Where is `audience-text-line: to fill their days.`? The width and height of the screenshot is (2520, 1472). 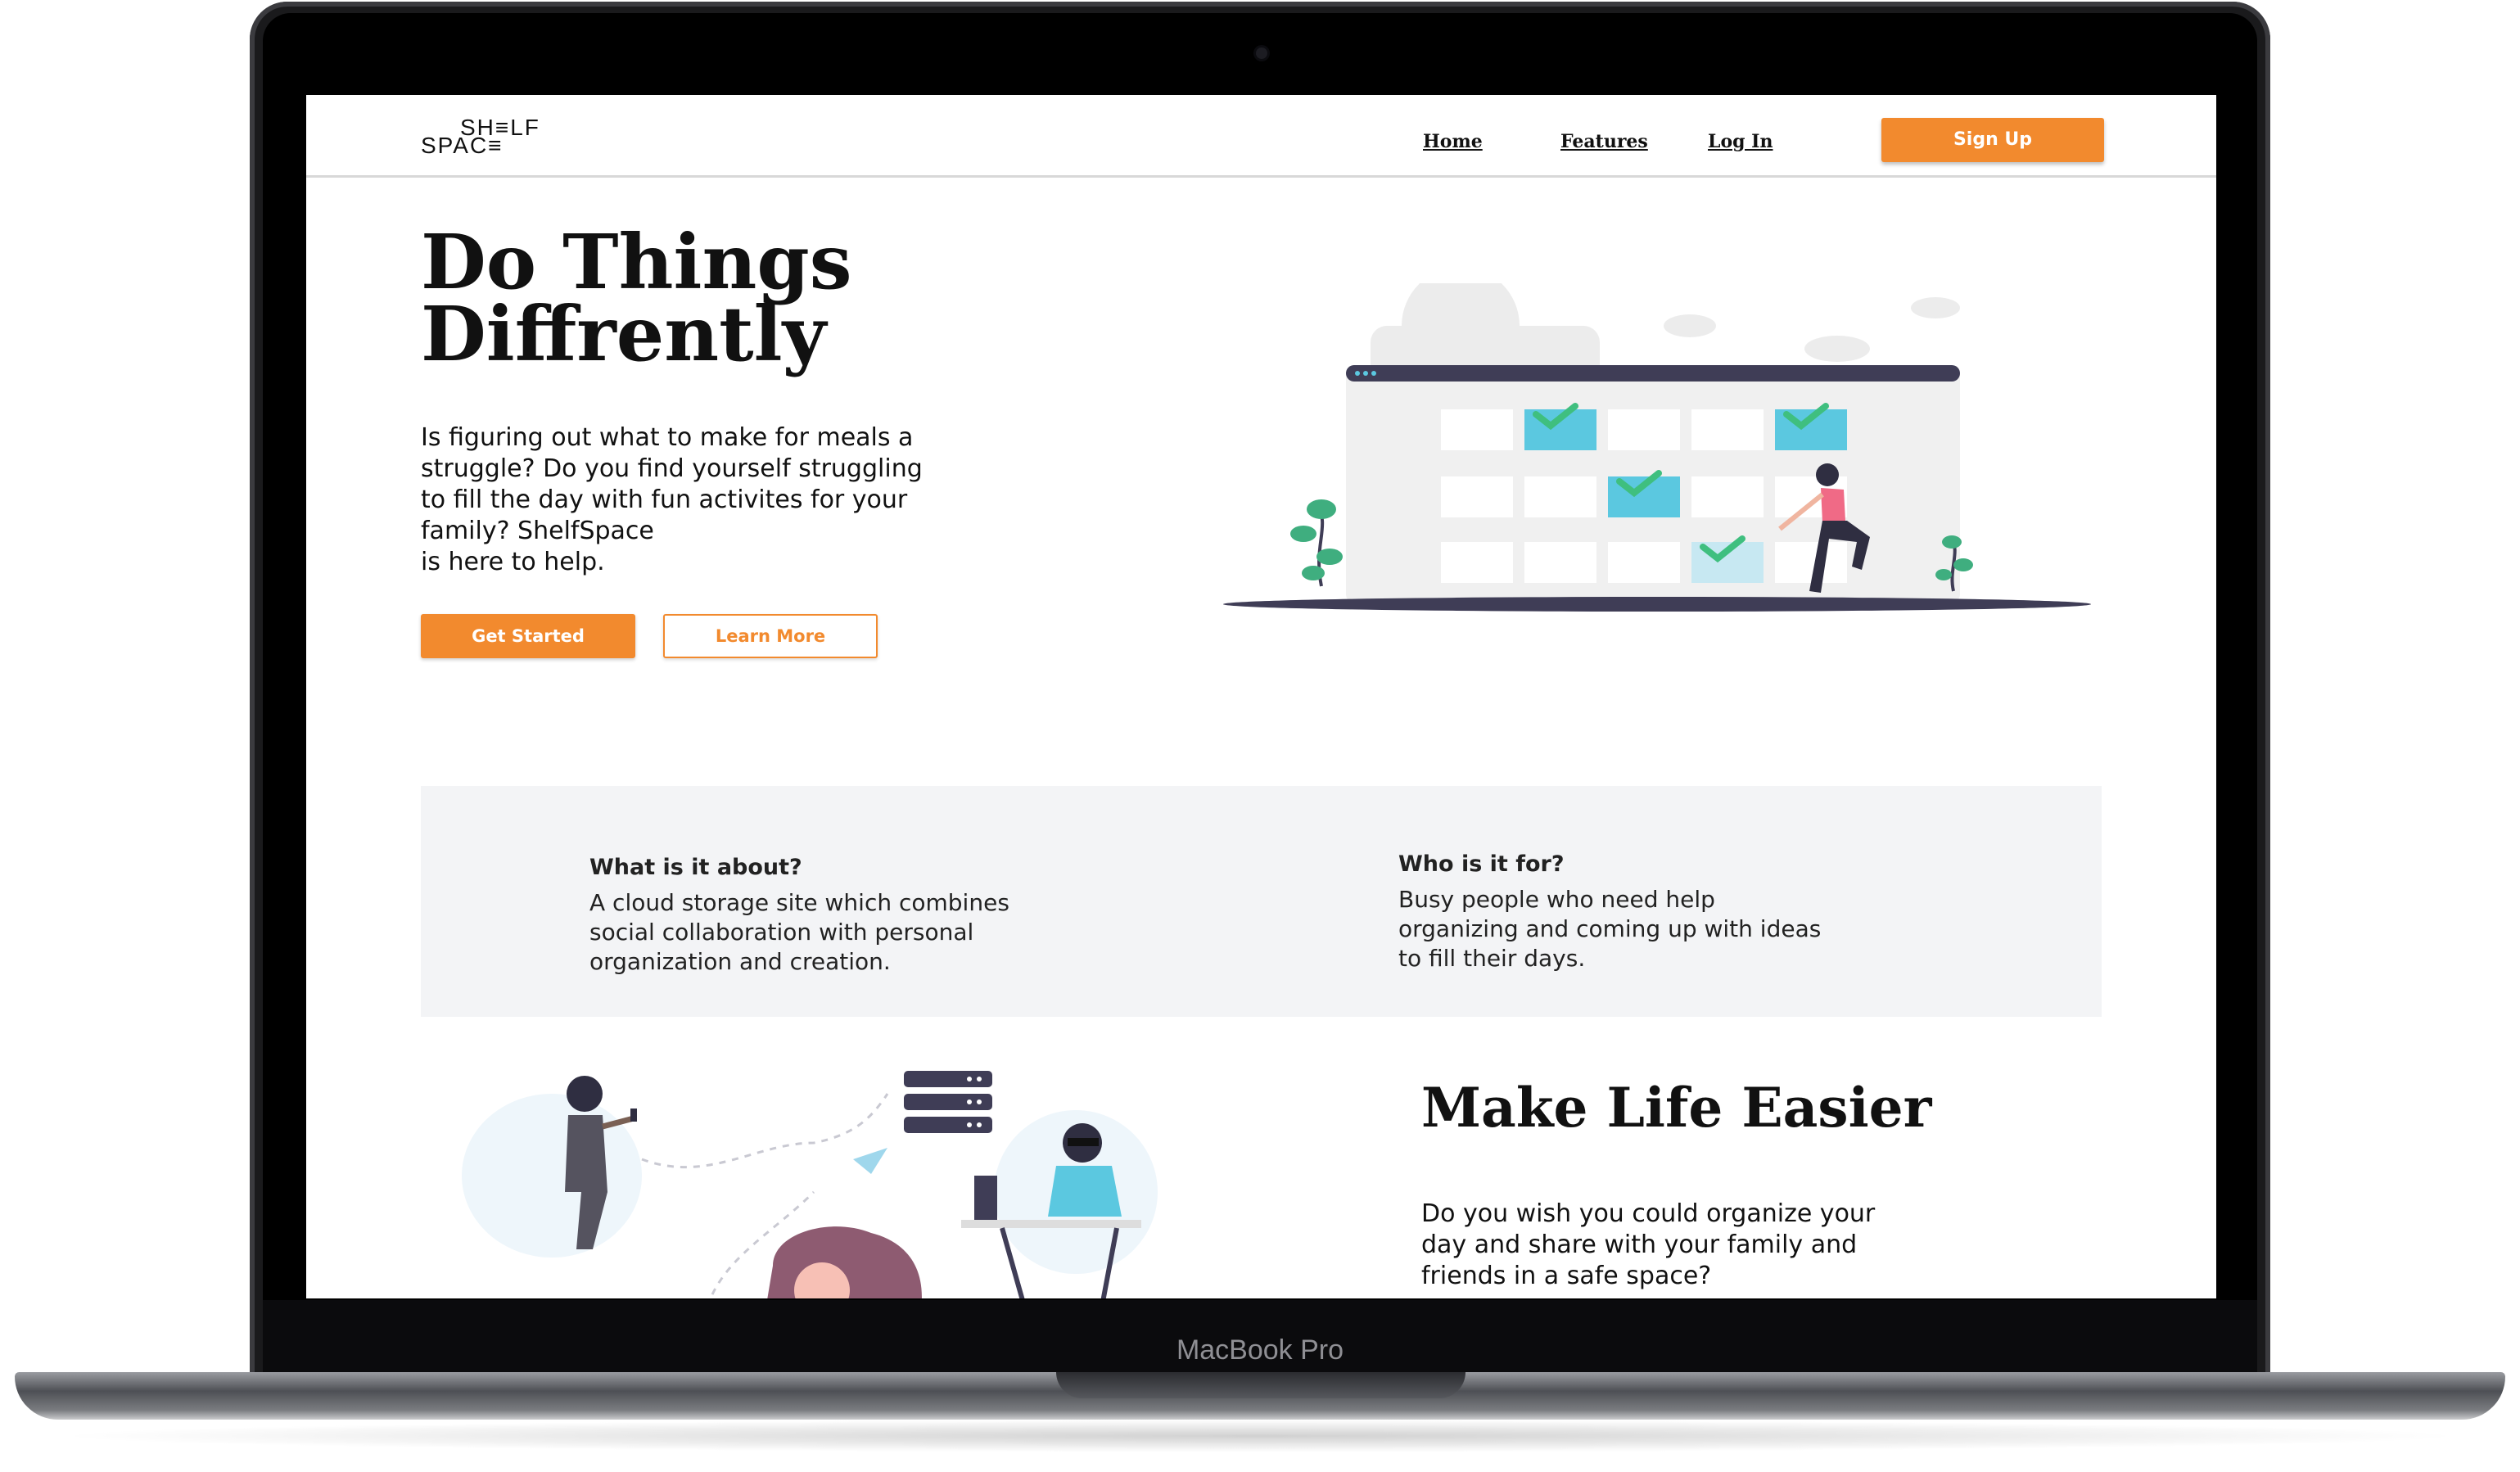 audience-text-line: to fill their days. is located at coordinates (1492, 959).